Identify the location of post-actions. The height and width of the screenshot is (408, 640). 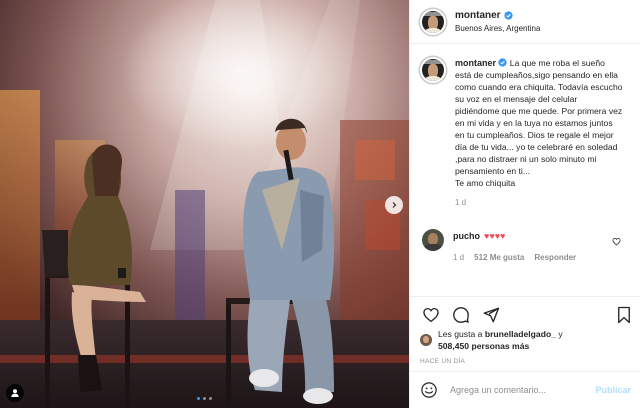
(525, 314).